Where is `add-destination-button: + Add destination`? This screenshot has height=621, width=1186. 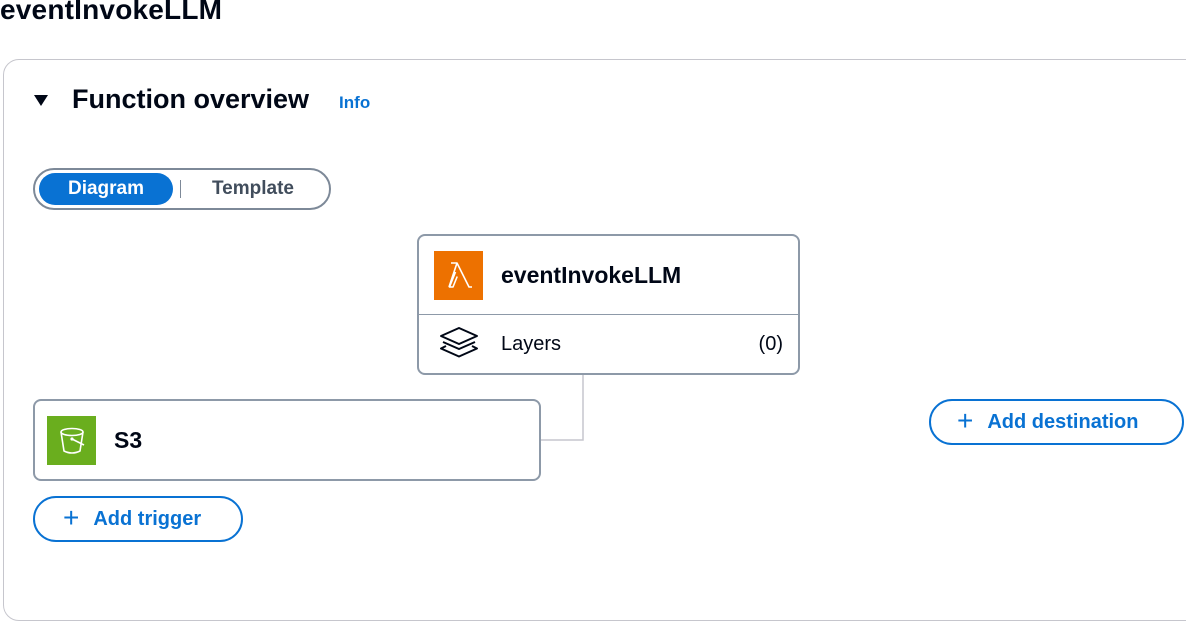
add-destination-button: + Add destination is located at coordinates (1056, 422).